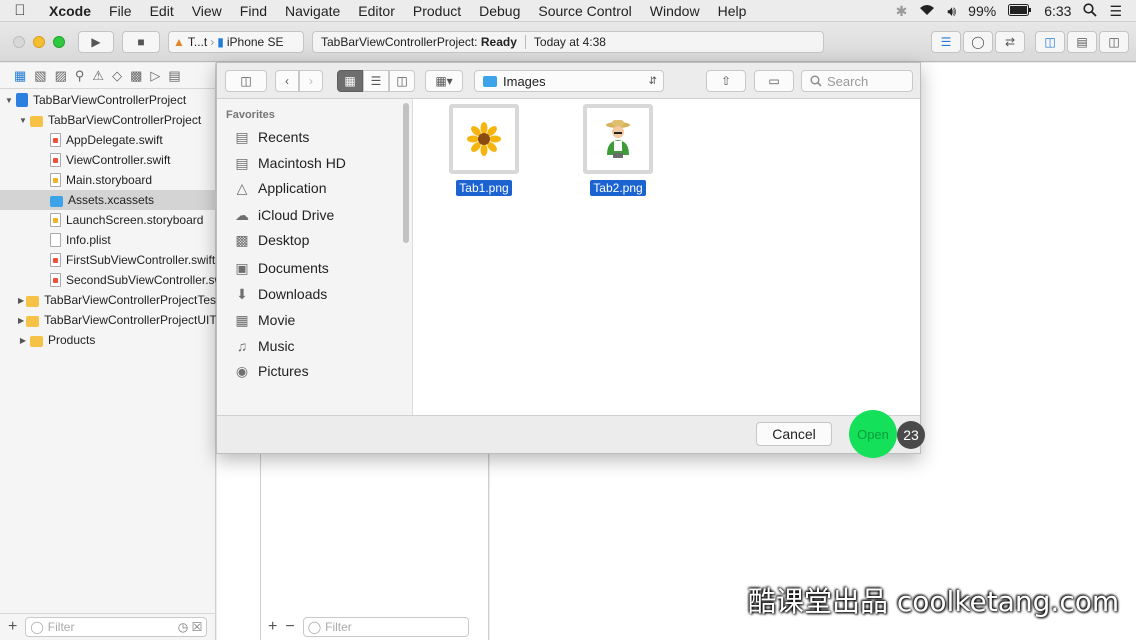 The image size is (1136, 640). What do you see at coordinates (280, 268) in the screenshot?
I see `sidebar-item-documents: ▣ Documents` at bounding box center [280, 268].